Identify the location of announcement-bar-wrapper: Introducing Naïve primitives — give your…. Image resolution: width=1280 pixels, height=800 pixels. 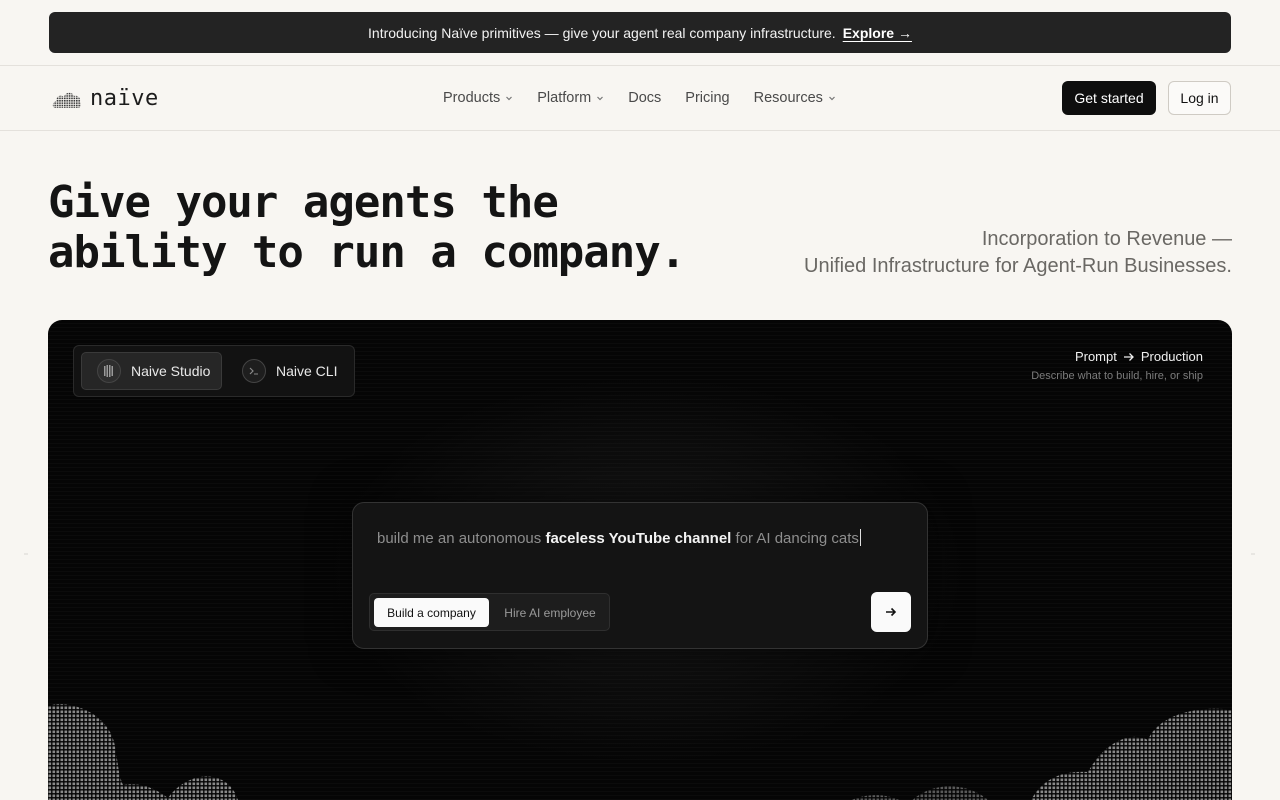
(640, 33).